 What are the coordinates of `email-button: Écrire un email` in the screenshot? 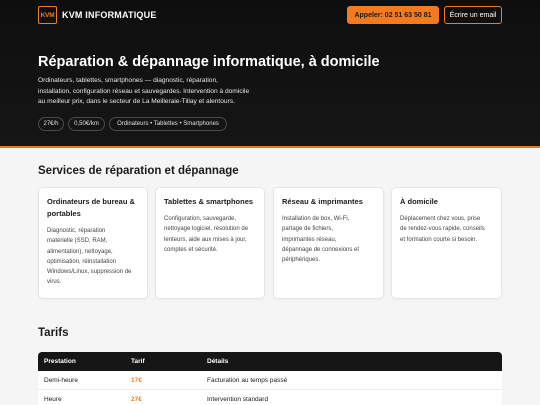 It's located at (473, 15).